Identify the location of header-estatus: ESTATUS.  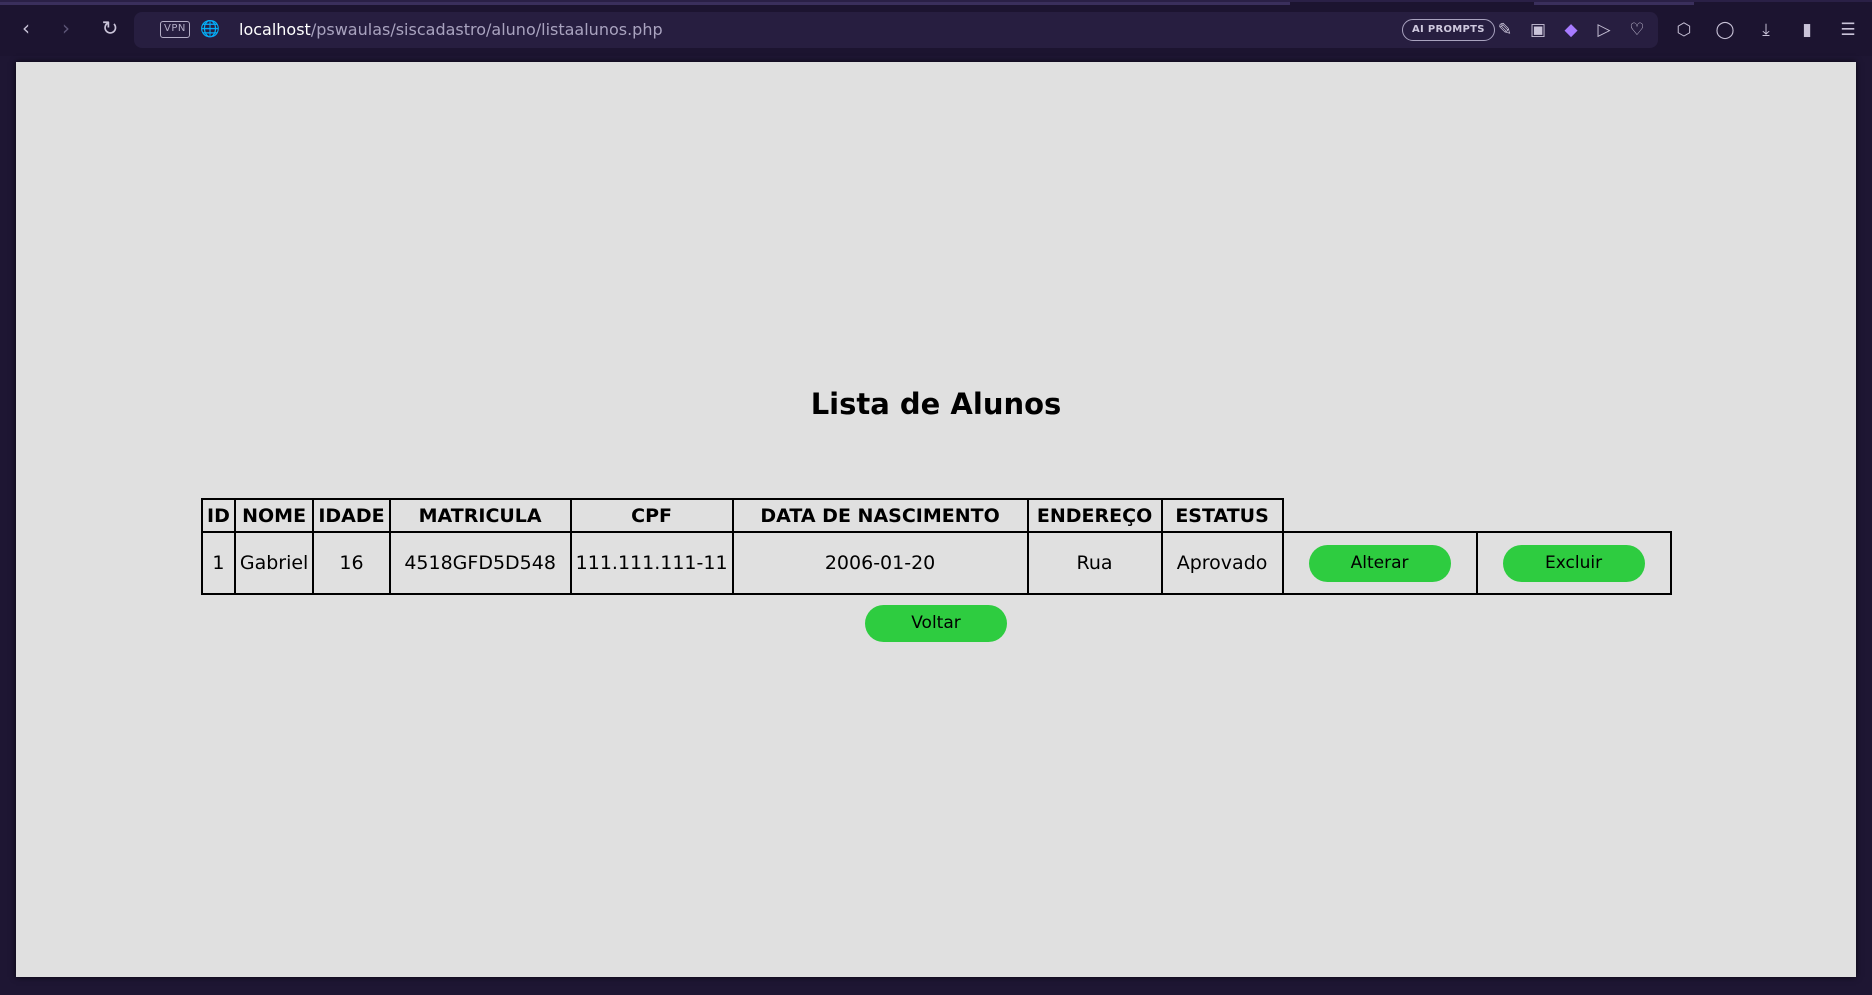
(1222, 515).